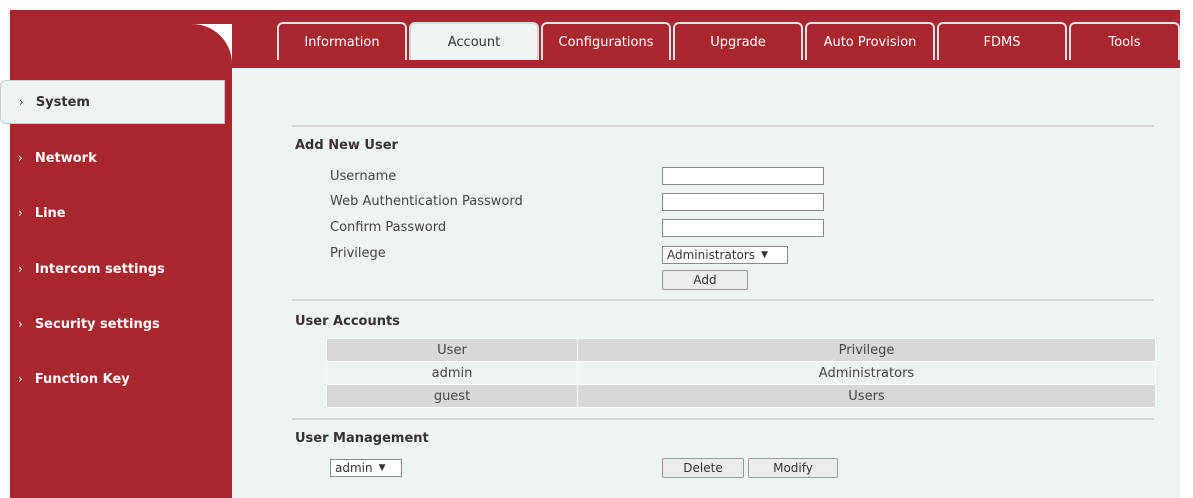 The image size is (1193, 498). Describe the element at coordinates (1124, 41) in the screenshot. I see `tab-tools: Tools` at that location.